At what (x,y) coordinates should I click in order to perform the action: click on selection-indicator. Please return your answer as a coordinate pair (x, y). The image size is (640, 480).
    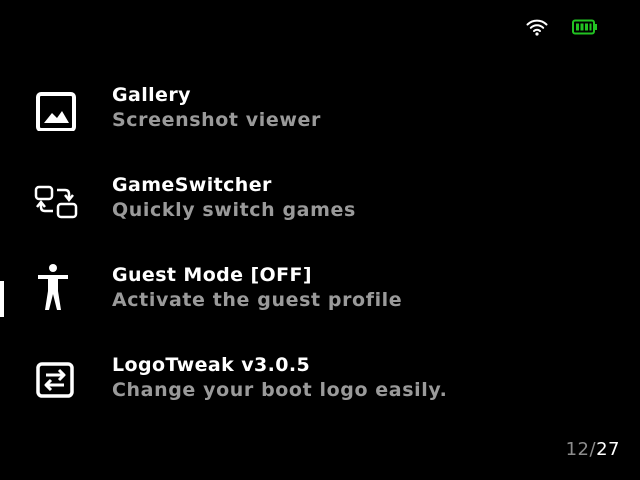
    Looking at the image, I should click on (2, 299).